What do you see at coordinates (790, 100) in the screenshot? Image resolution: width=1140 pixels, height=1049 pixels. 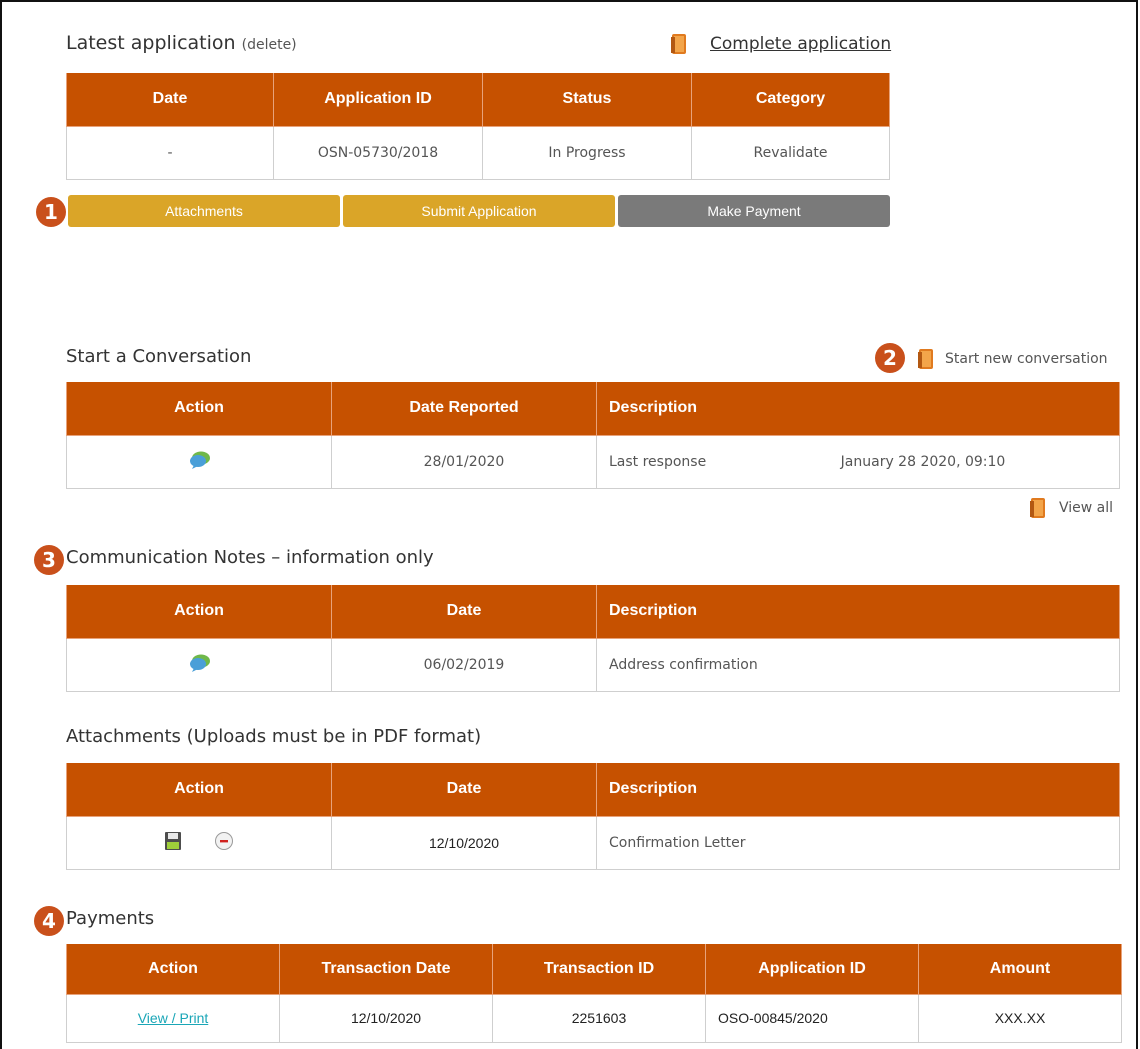 I see `header-category: Category` at bounding box center [790, 100].